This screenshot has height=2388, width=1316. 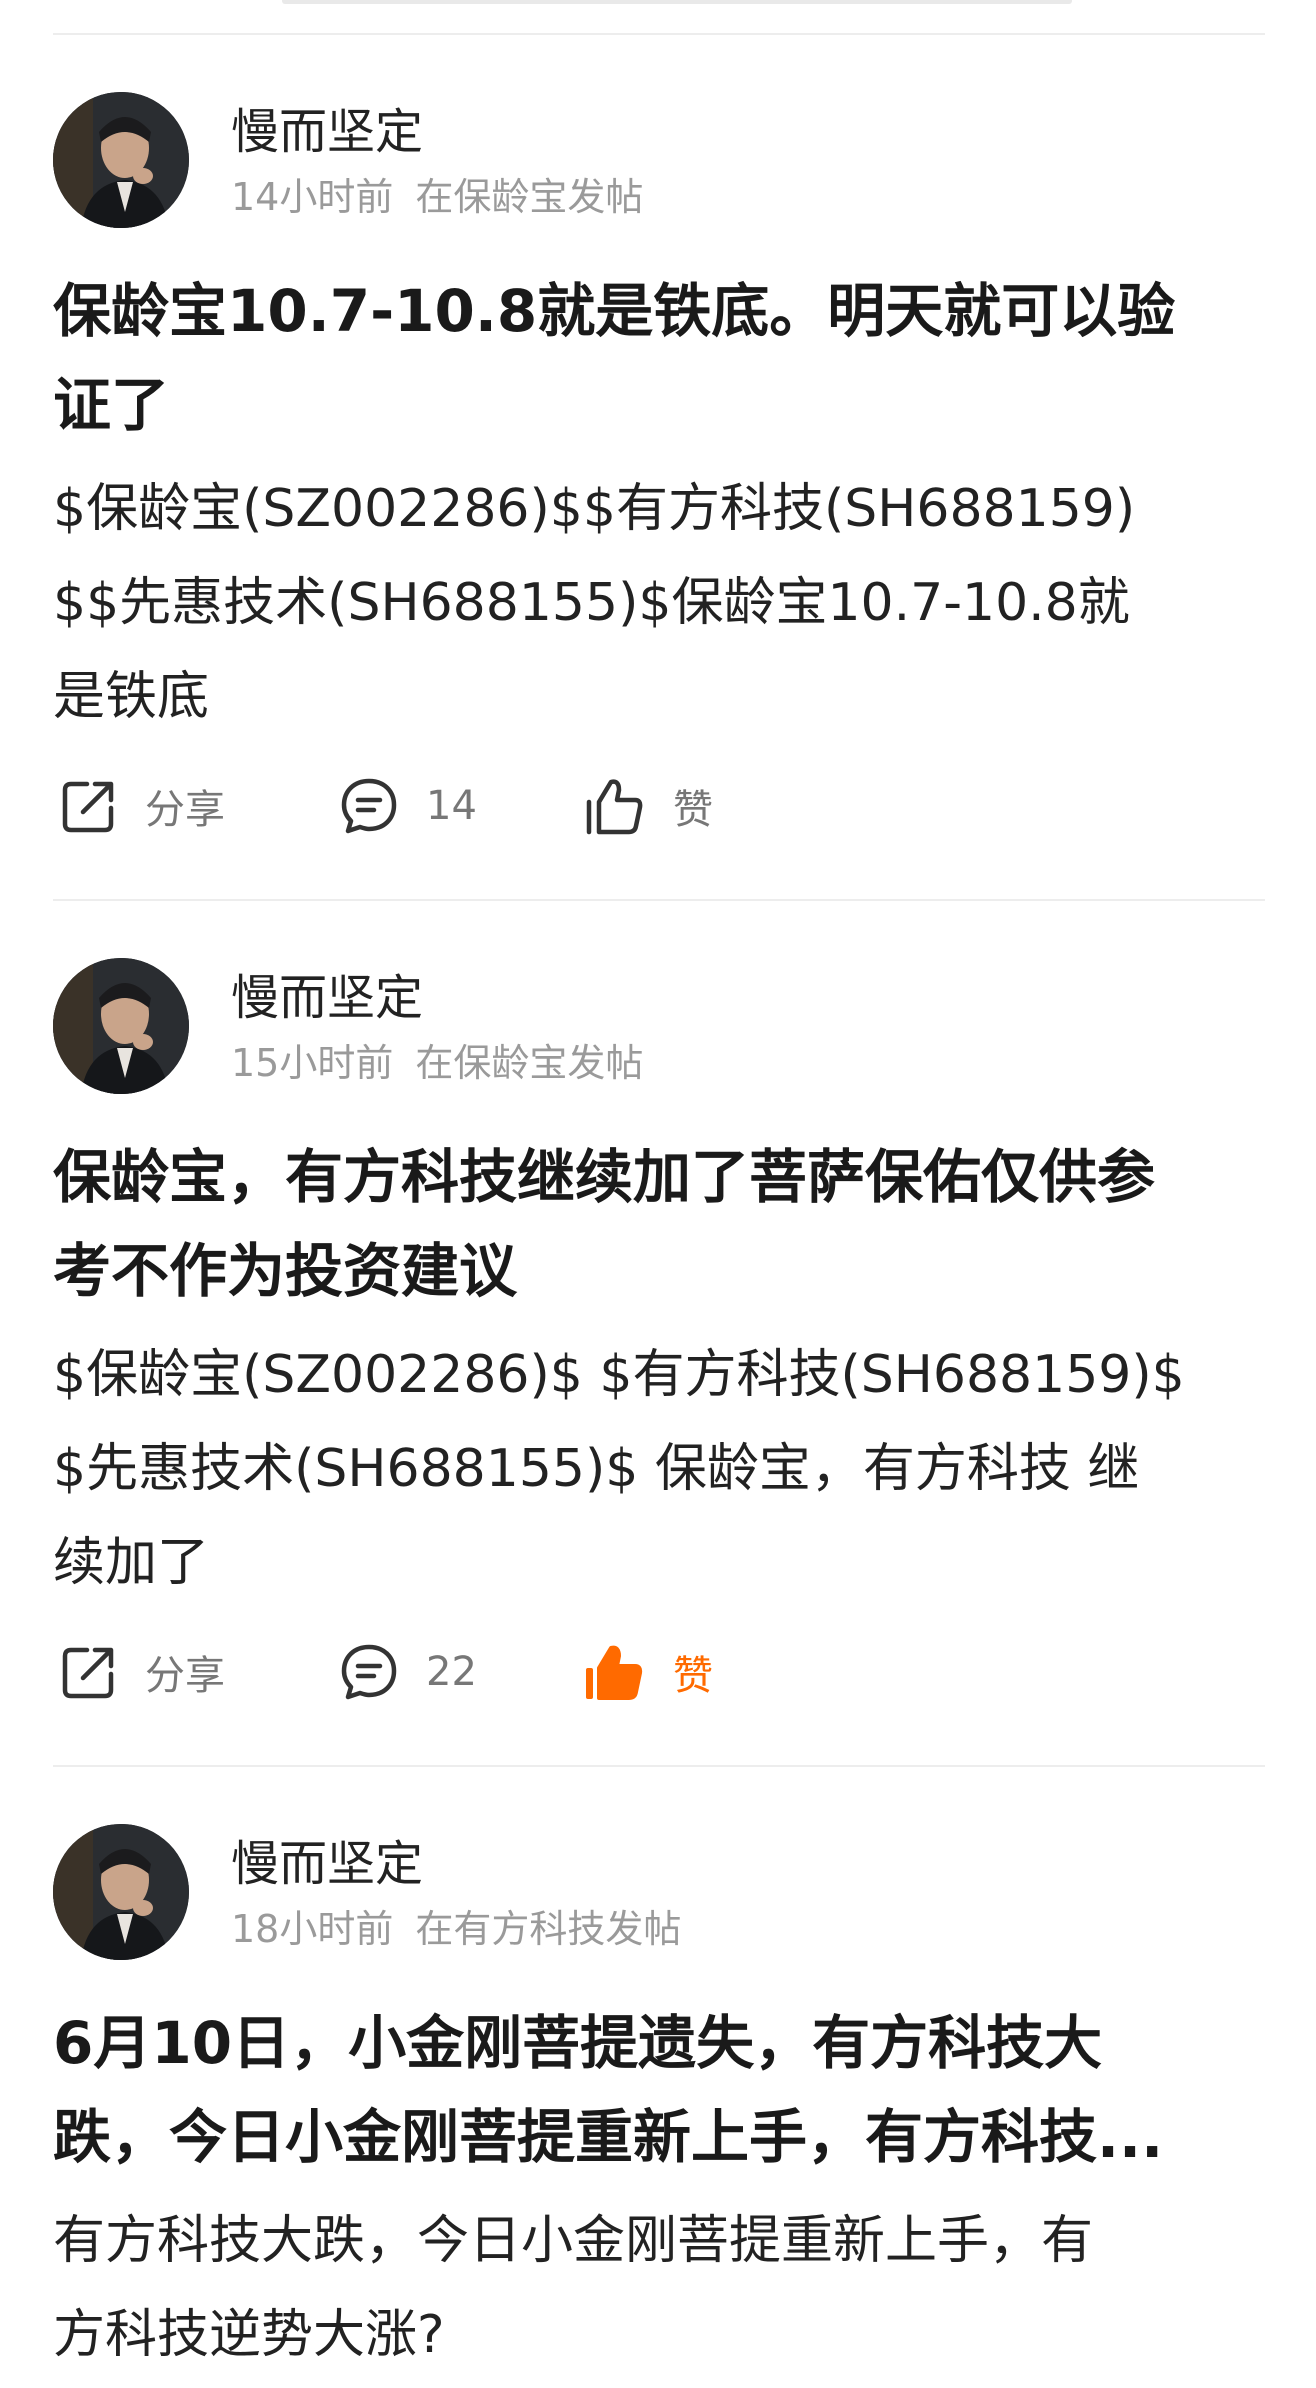 What do you see at coordinates (451, 806) in the screenshot?
I see `comment-count: 14` at bounding box center [451, 806].